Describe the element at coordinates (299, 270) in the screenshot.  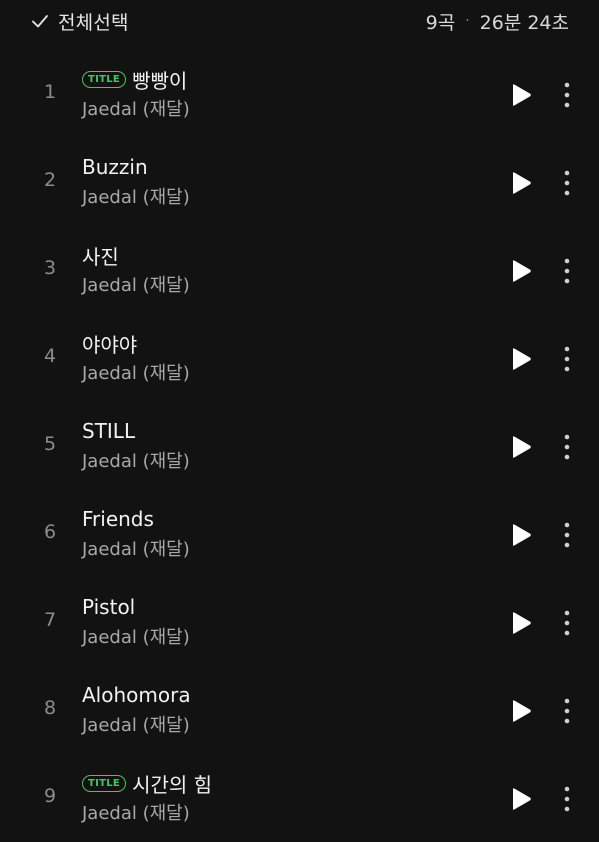
I see `track-row: 3 사진 Jaedal (재달)` at that location.